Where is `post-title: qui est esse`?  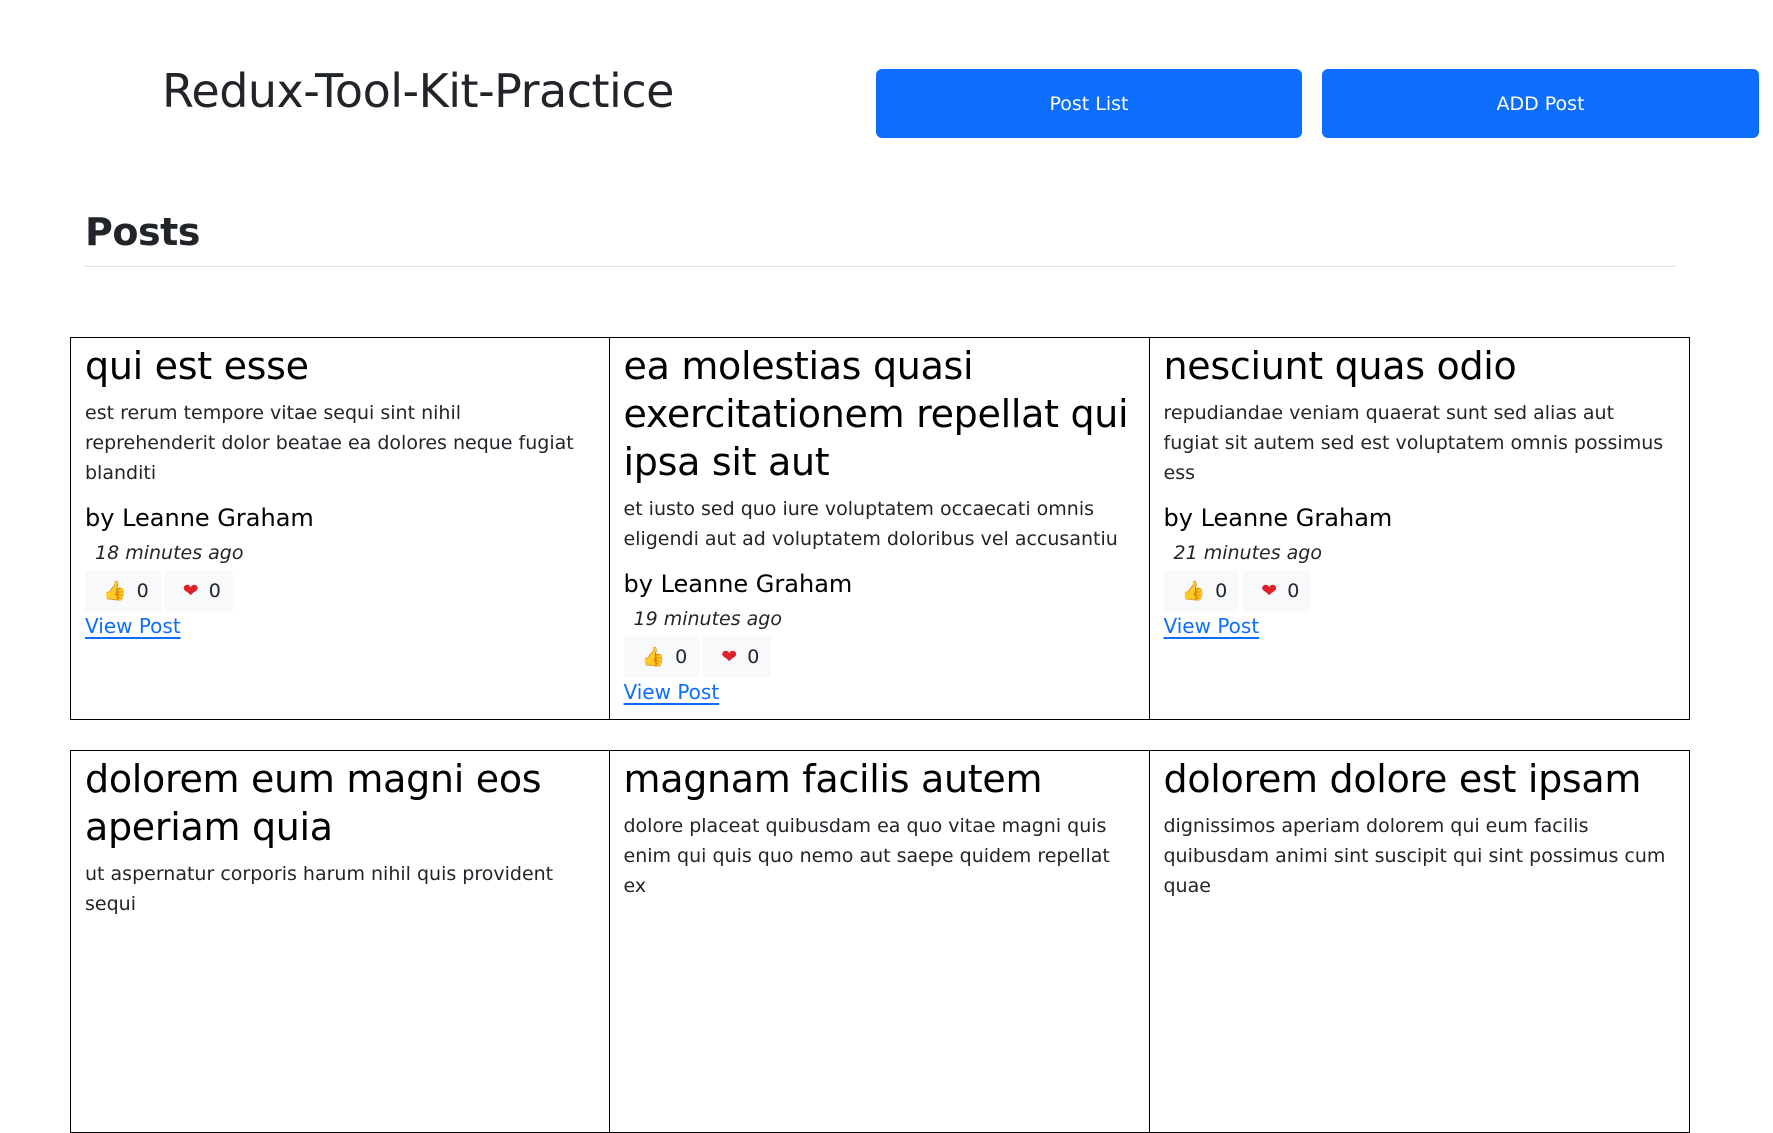 post-title: qui est esse is located at coordinates (197, 366).